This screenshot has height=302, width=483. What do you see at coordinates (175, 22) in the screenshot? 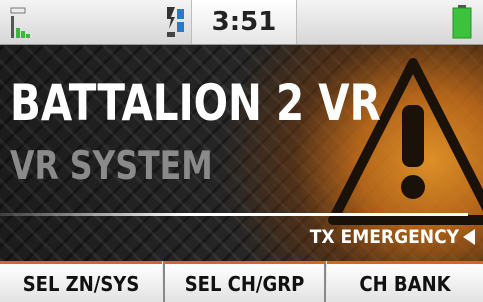
I see `channel-scan-icon` at bounding box center [175, 22].